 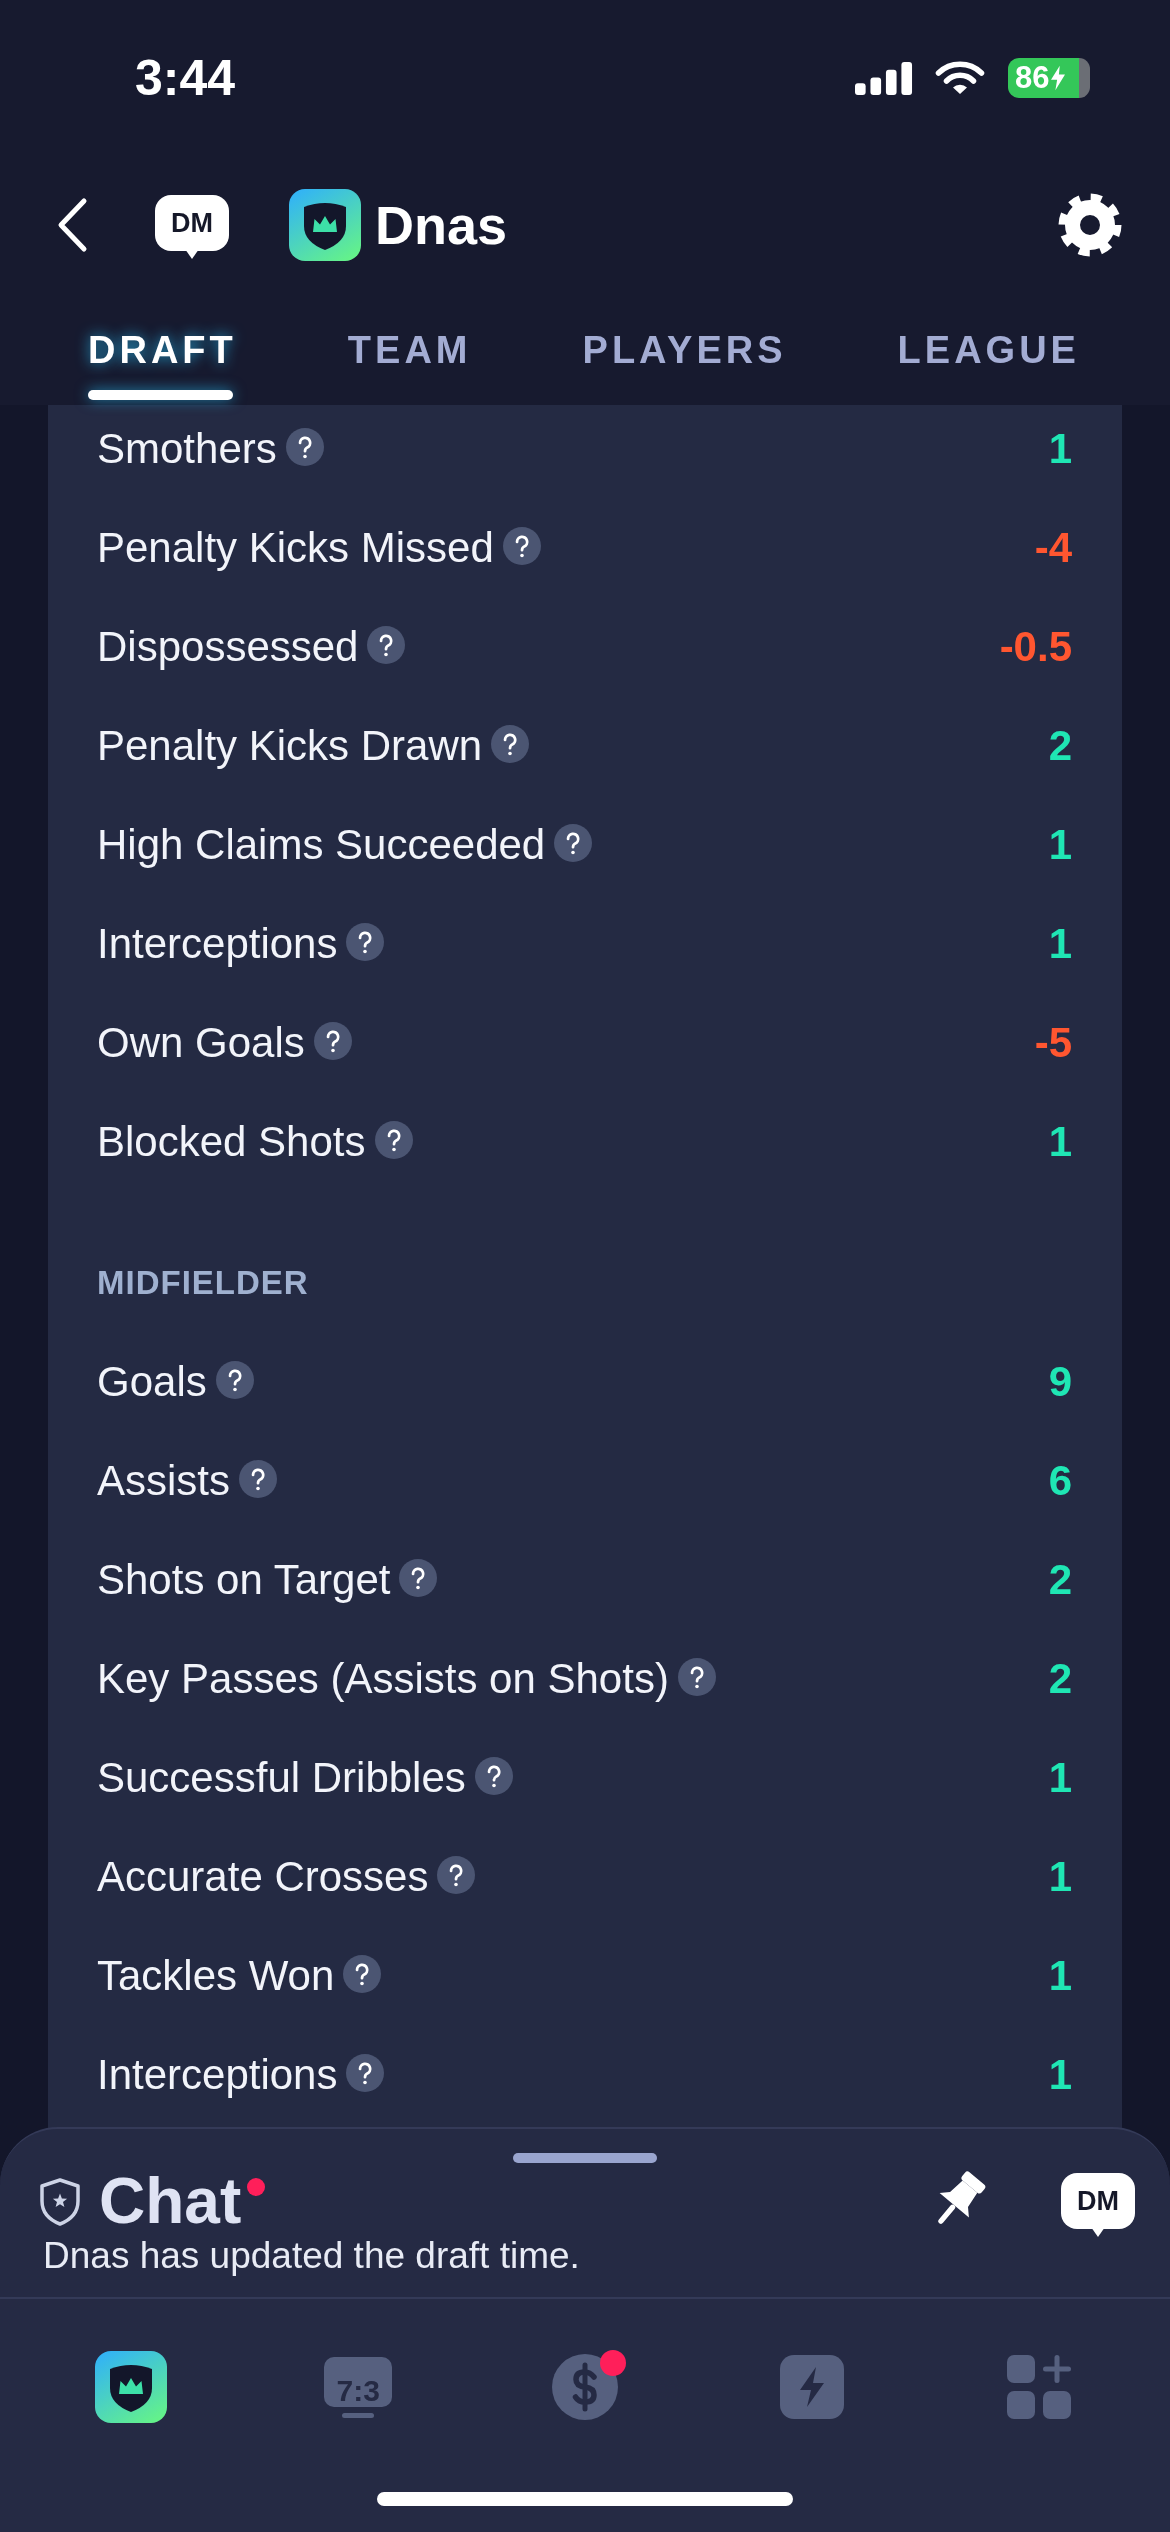 What do you see at coordinates (1032, 78) in the screenshot?
I see `battery-percent: 86` at bounding box center [1032, 78].